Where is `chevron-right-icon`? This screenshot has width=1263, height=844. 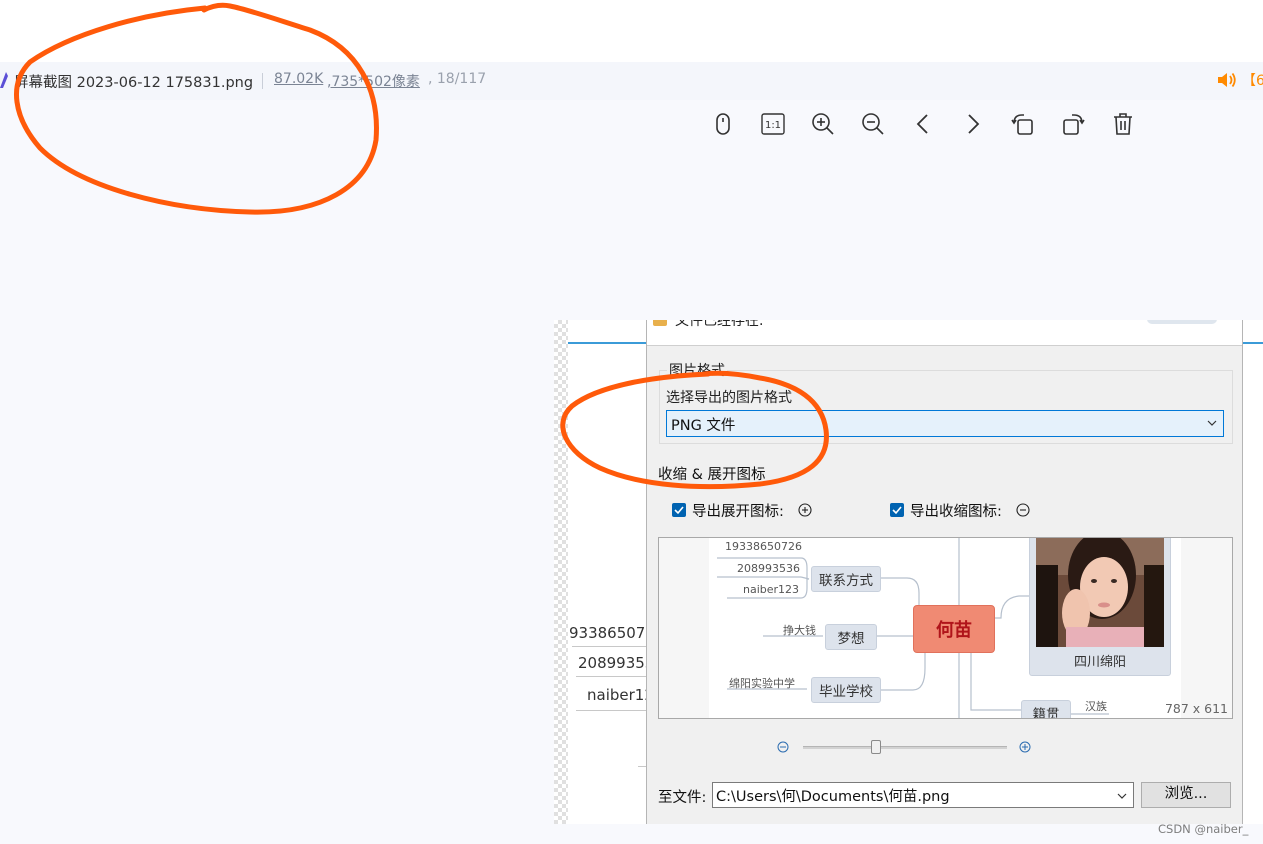
chevron-right-icon is located at coordinates (974, 124).